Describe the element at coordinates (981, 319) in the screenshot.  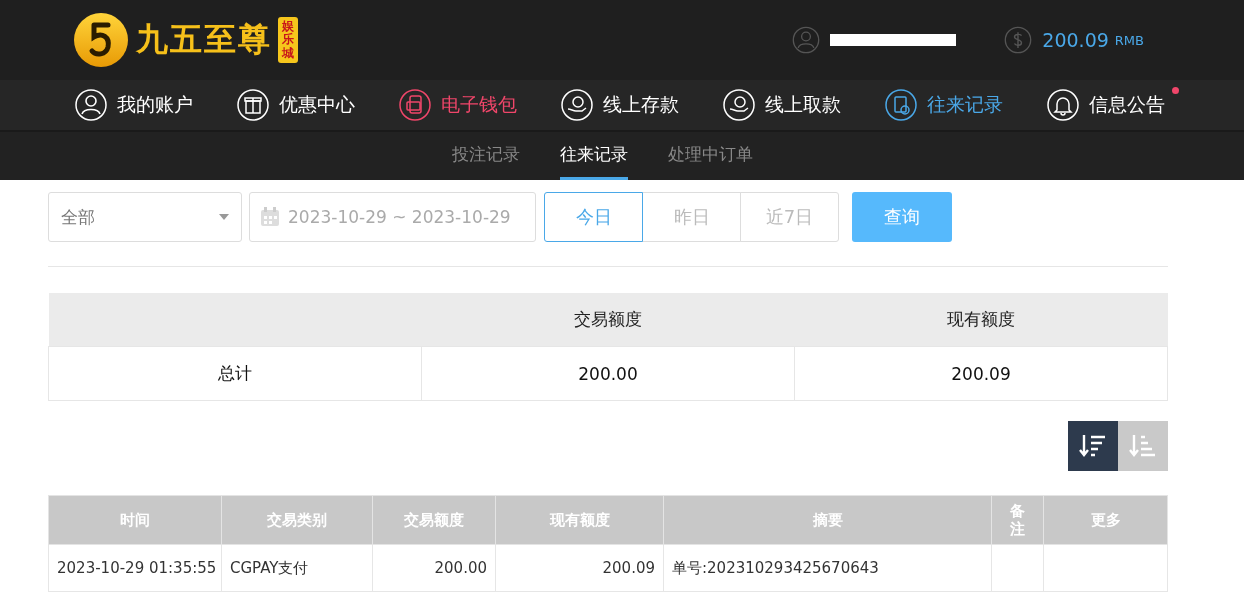
I see `column-header: 现有额度` at that location.